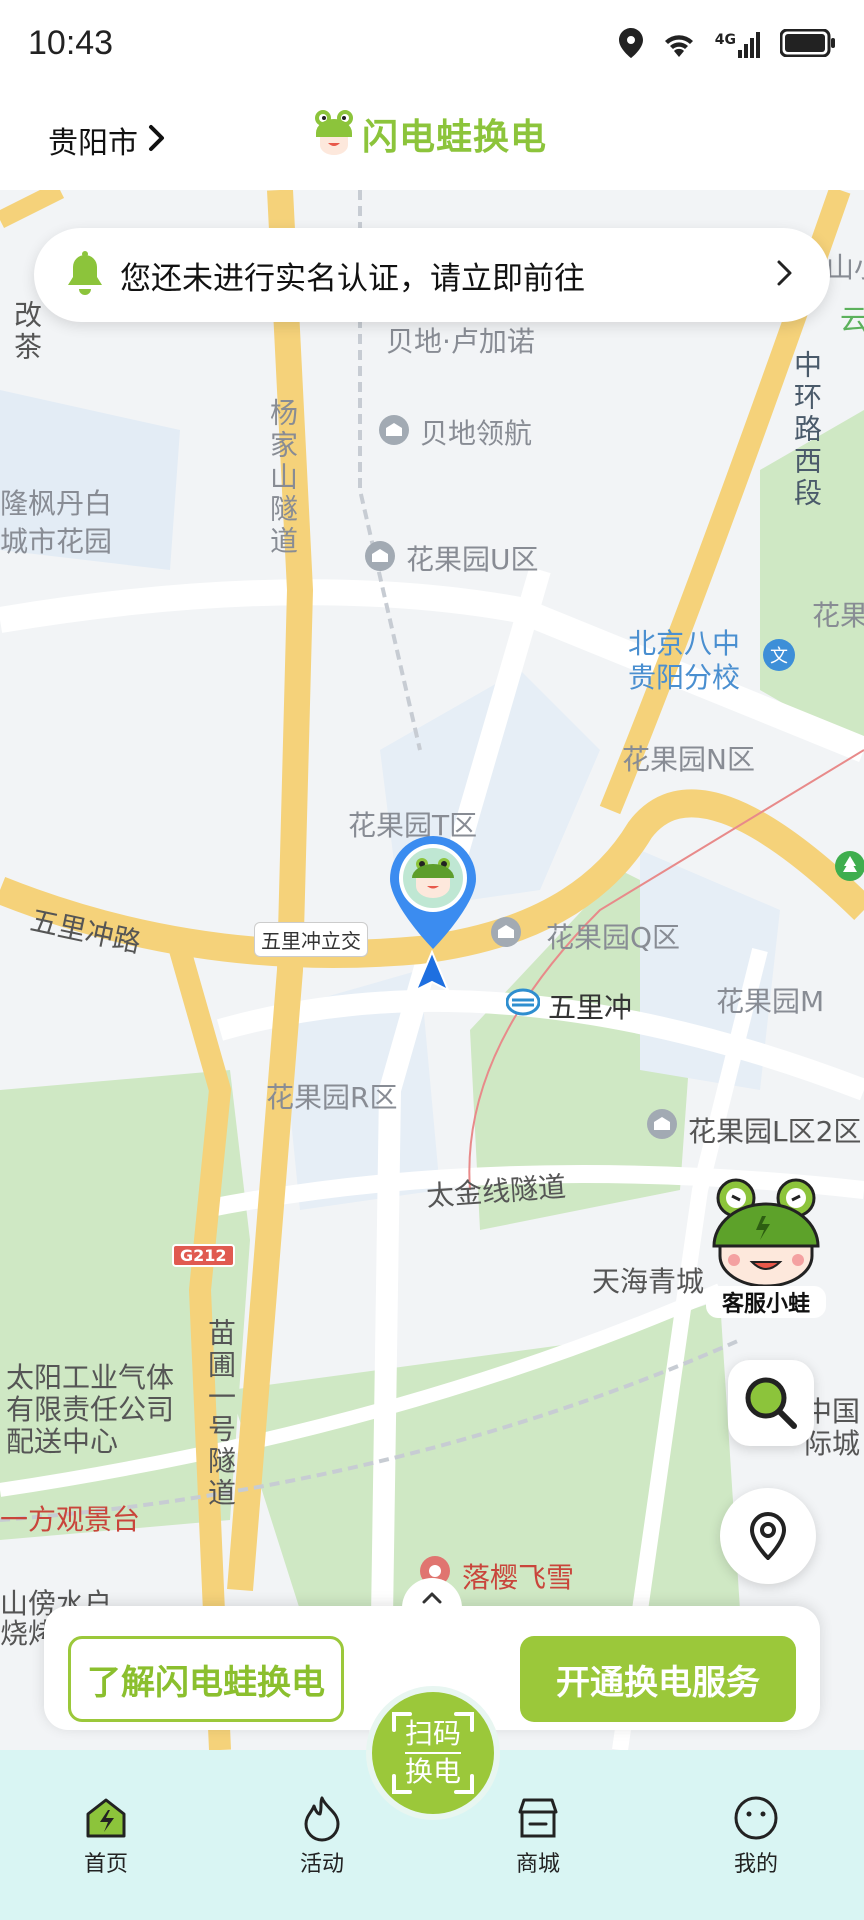 This screenshot has width=864, height=1920. What do you see at coordinates (282, 478) in the screenshot?
I see `map-label-yangjiashan: 杨家山隧道` at bounding box center [282, 478].